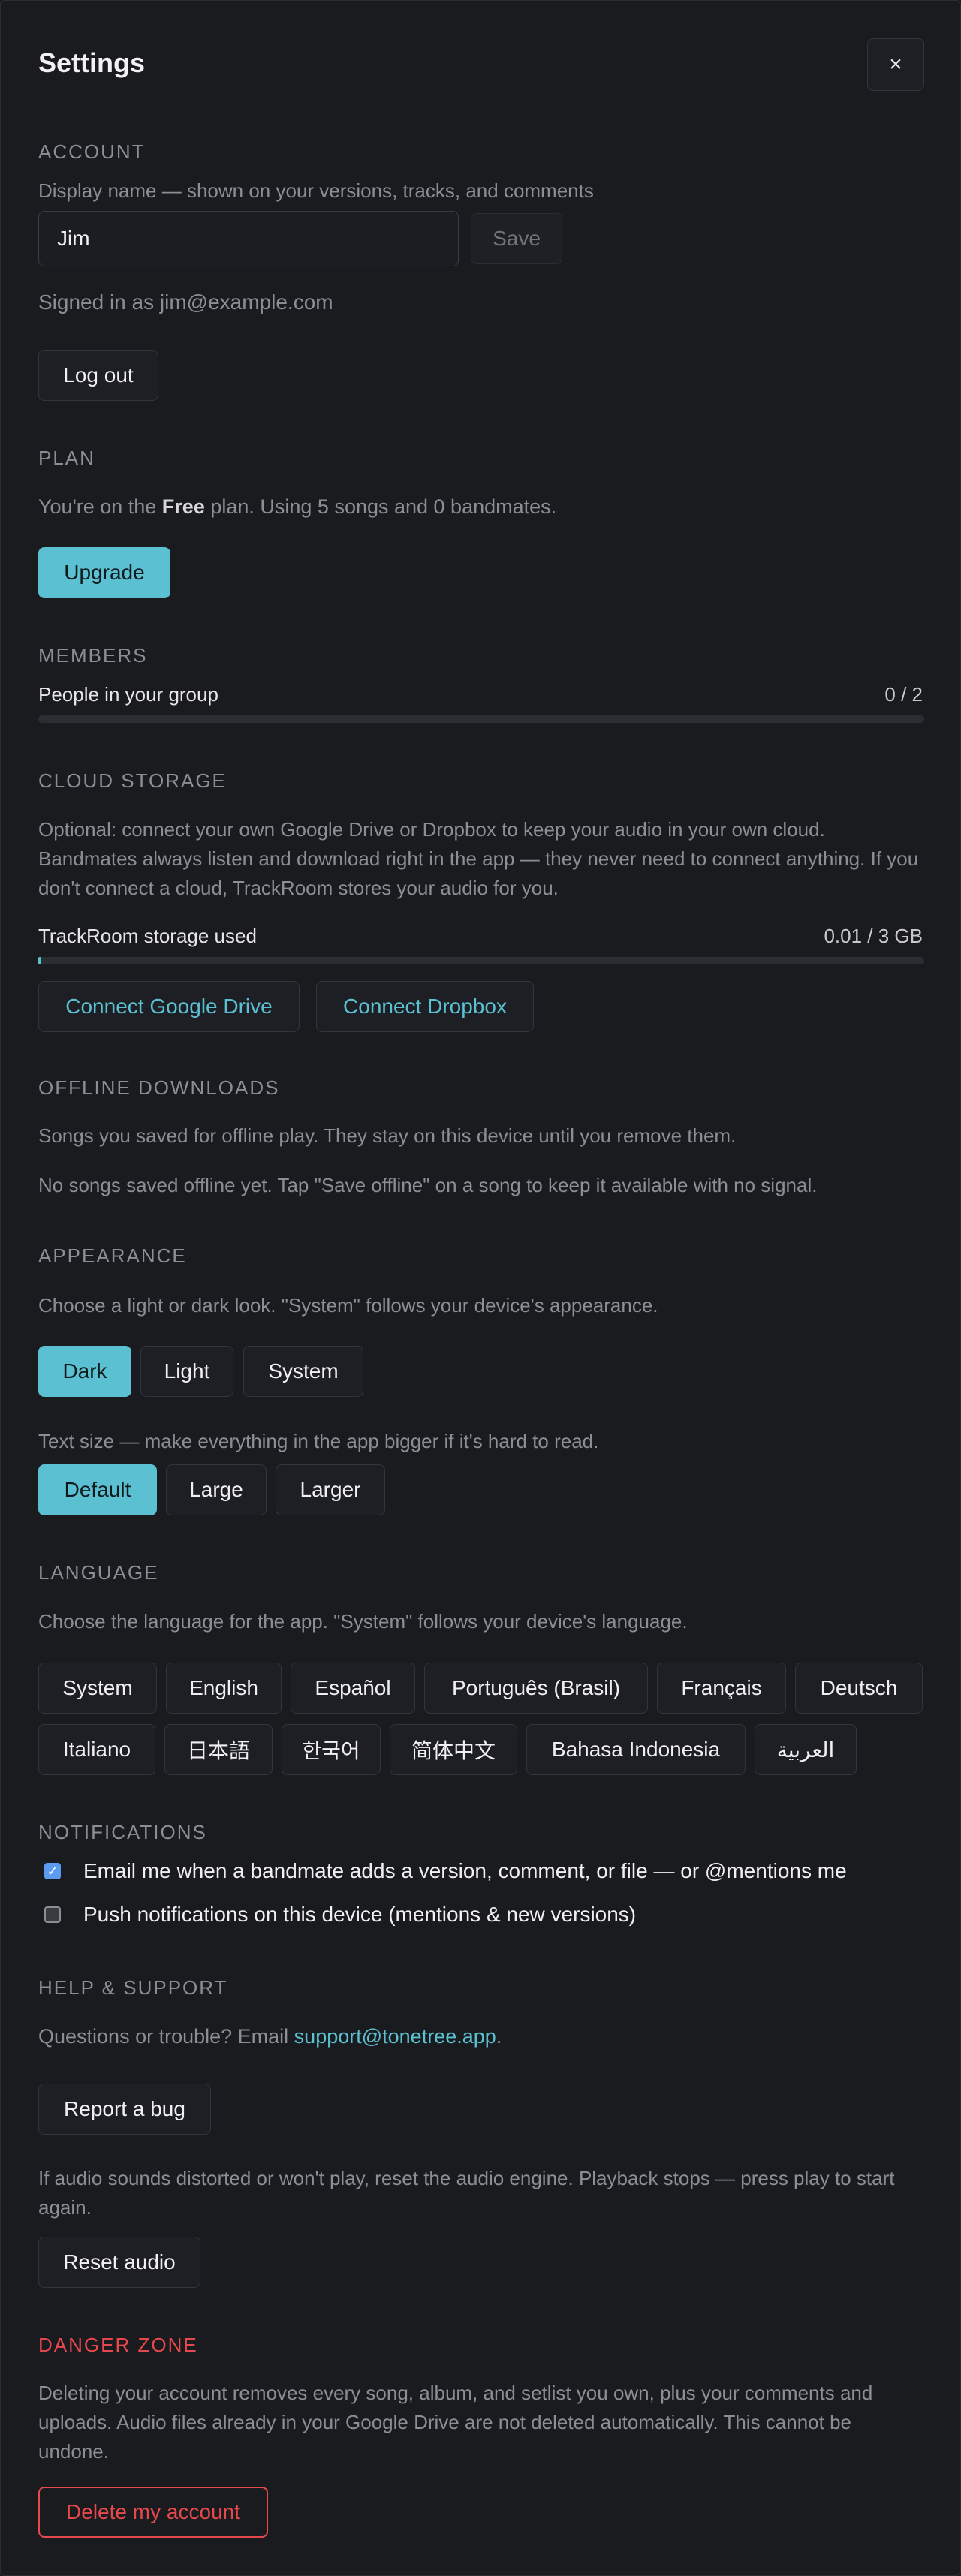 This screenshot has width=961, height=2576. What do you see at coordinates (97, 1688) in the screenshot?
I see `language-option-system: System` at bounding box center [97, 1688].